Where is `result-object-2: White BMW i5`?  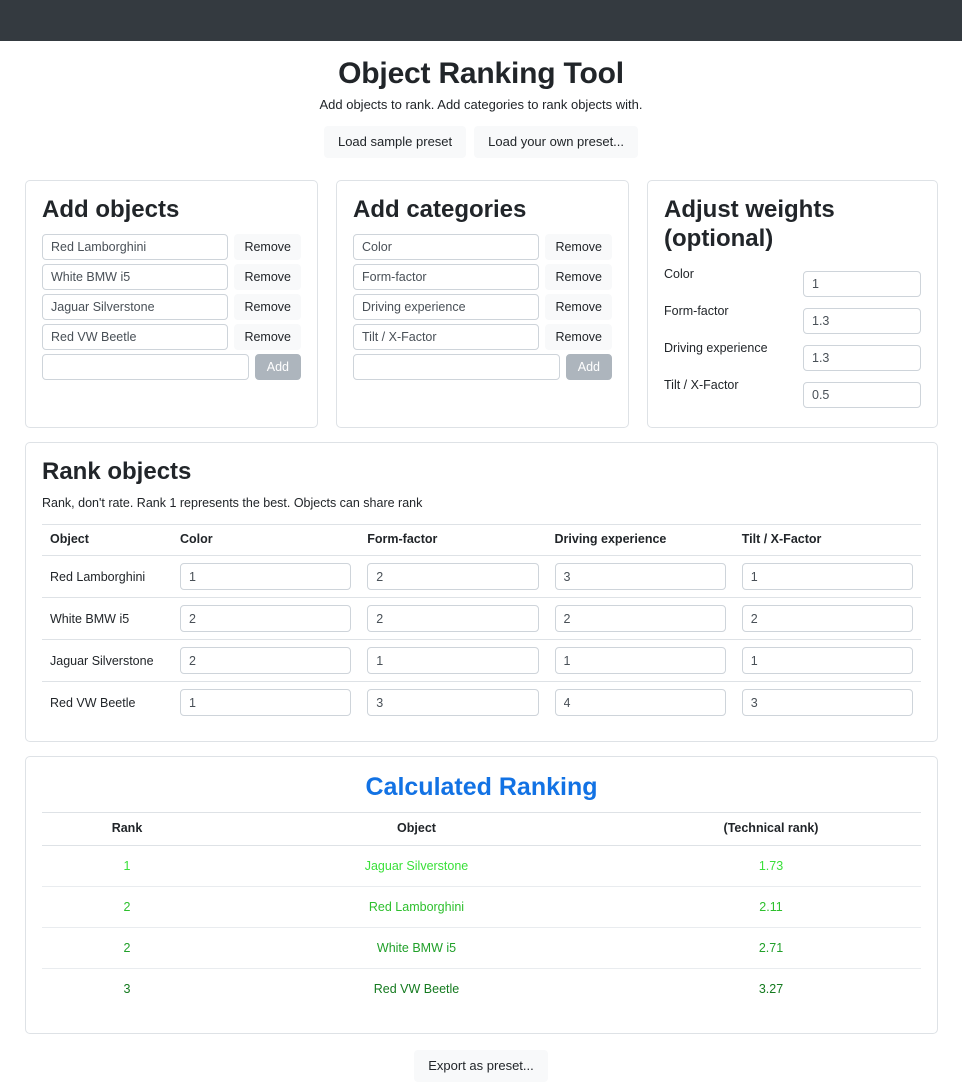 result-object-2: White BMW i5 is located at coordinates (416, 948).